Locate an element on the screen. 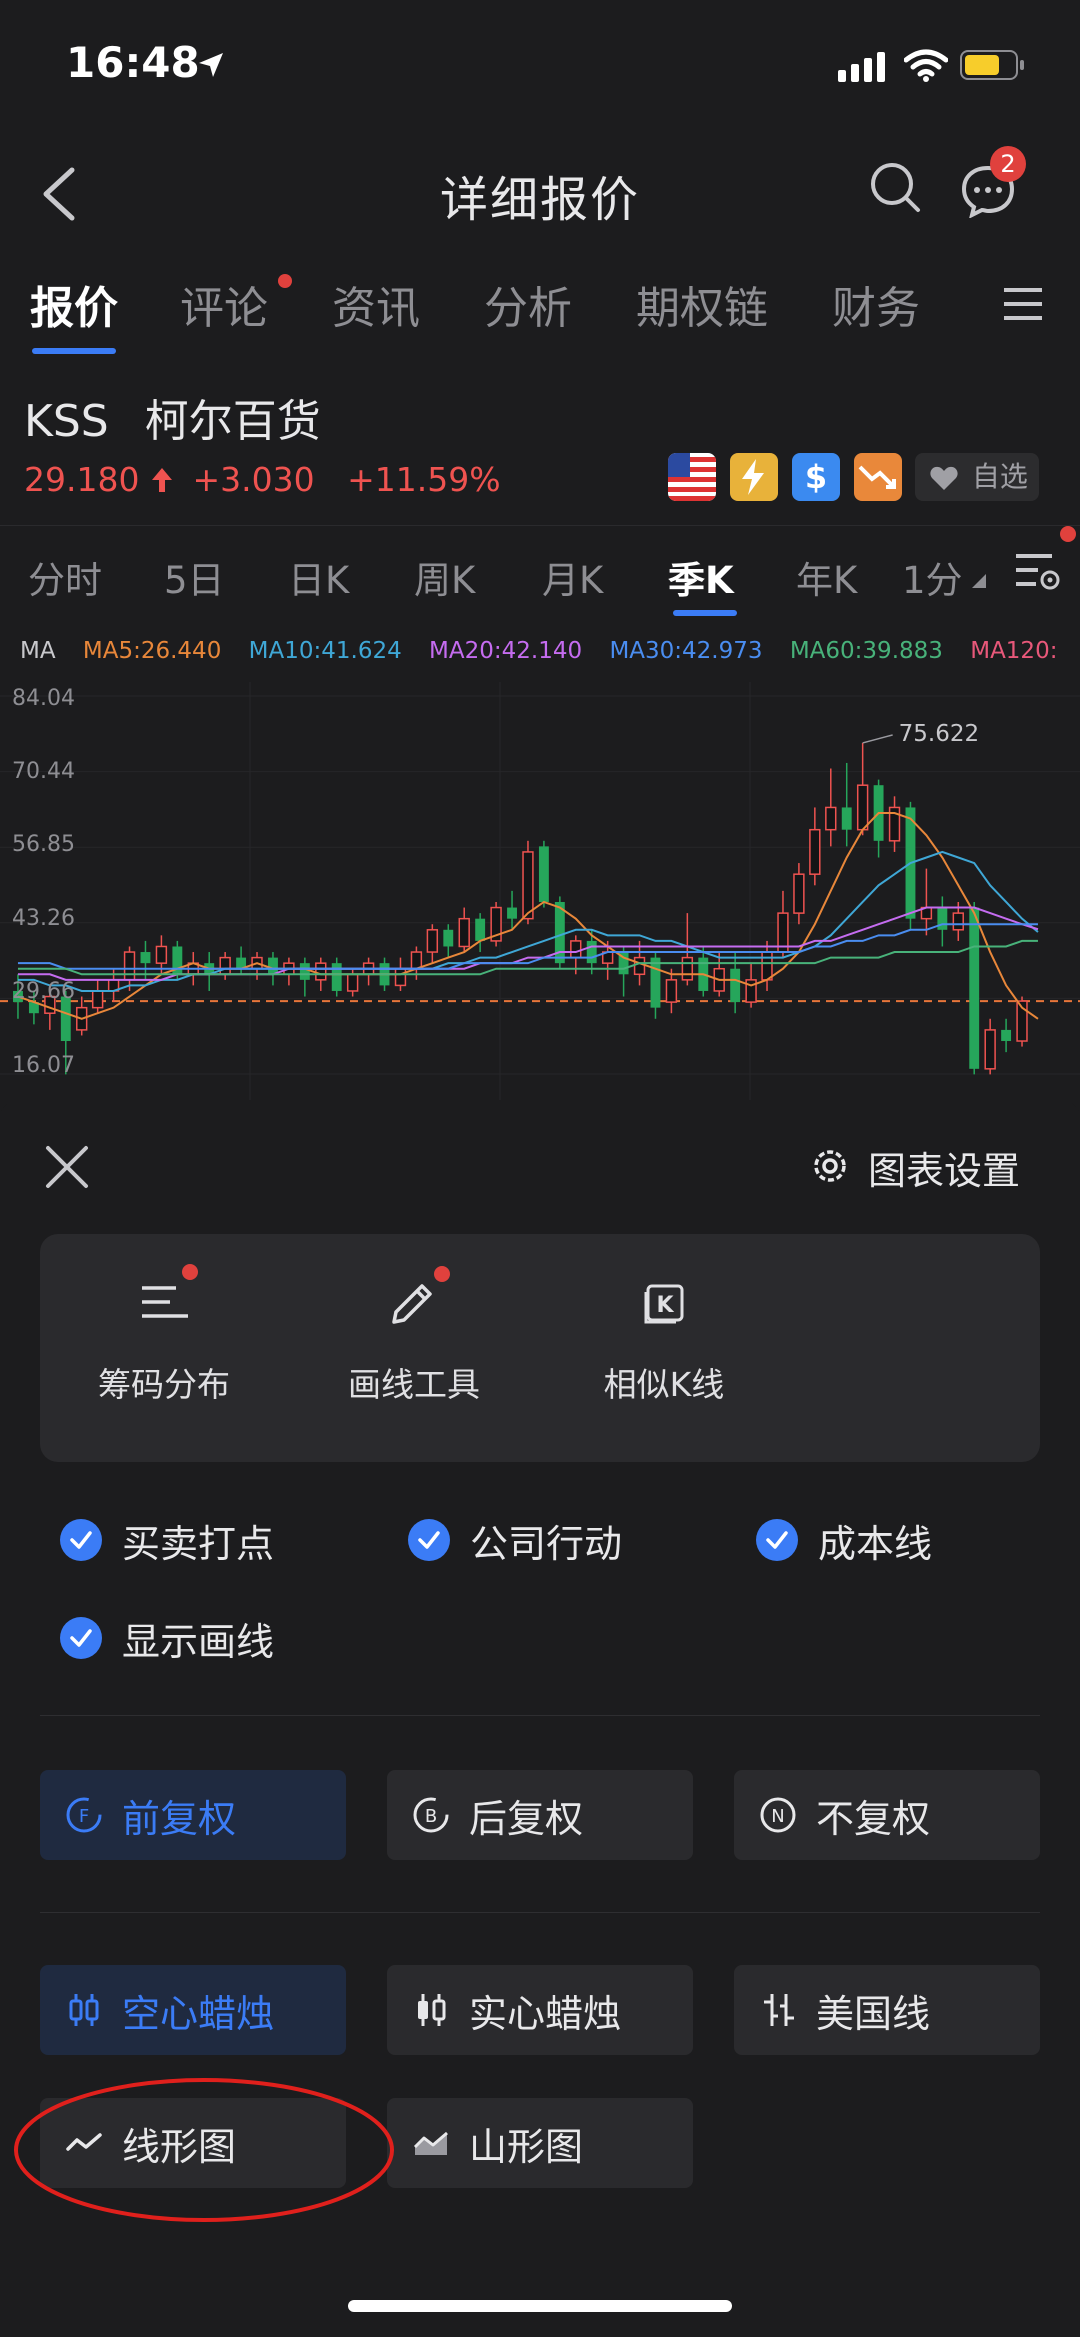 This screenshot has height=2337, width=1080. style-solid-candle-button: 实心蜡烛 is located at coordinates (540, 2010).